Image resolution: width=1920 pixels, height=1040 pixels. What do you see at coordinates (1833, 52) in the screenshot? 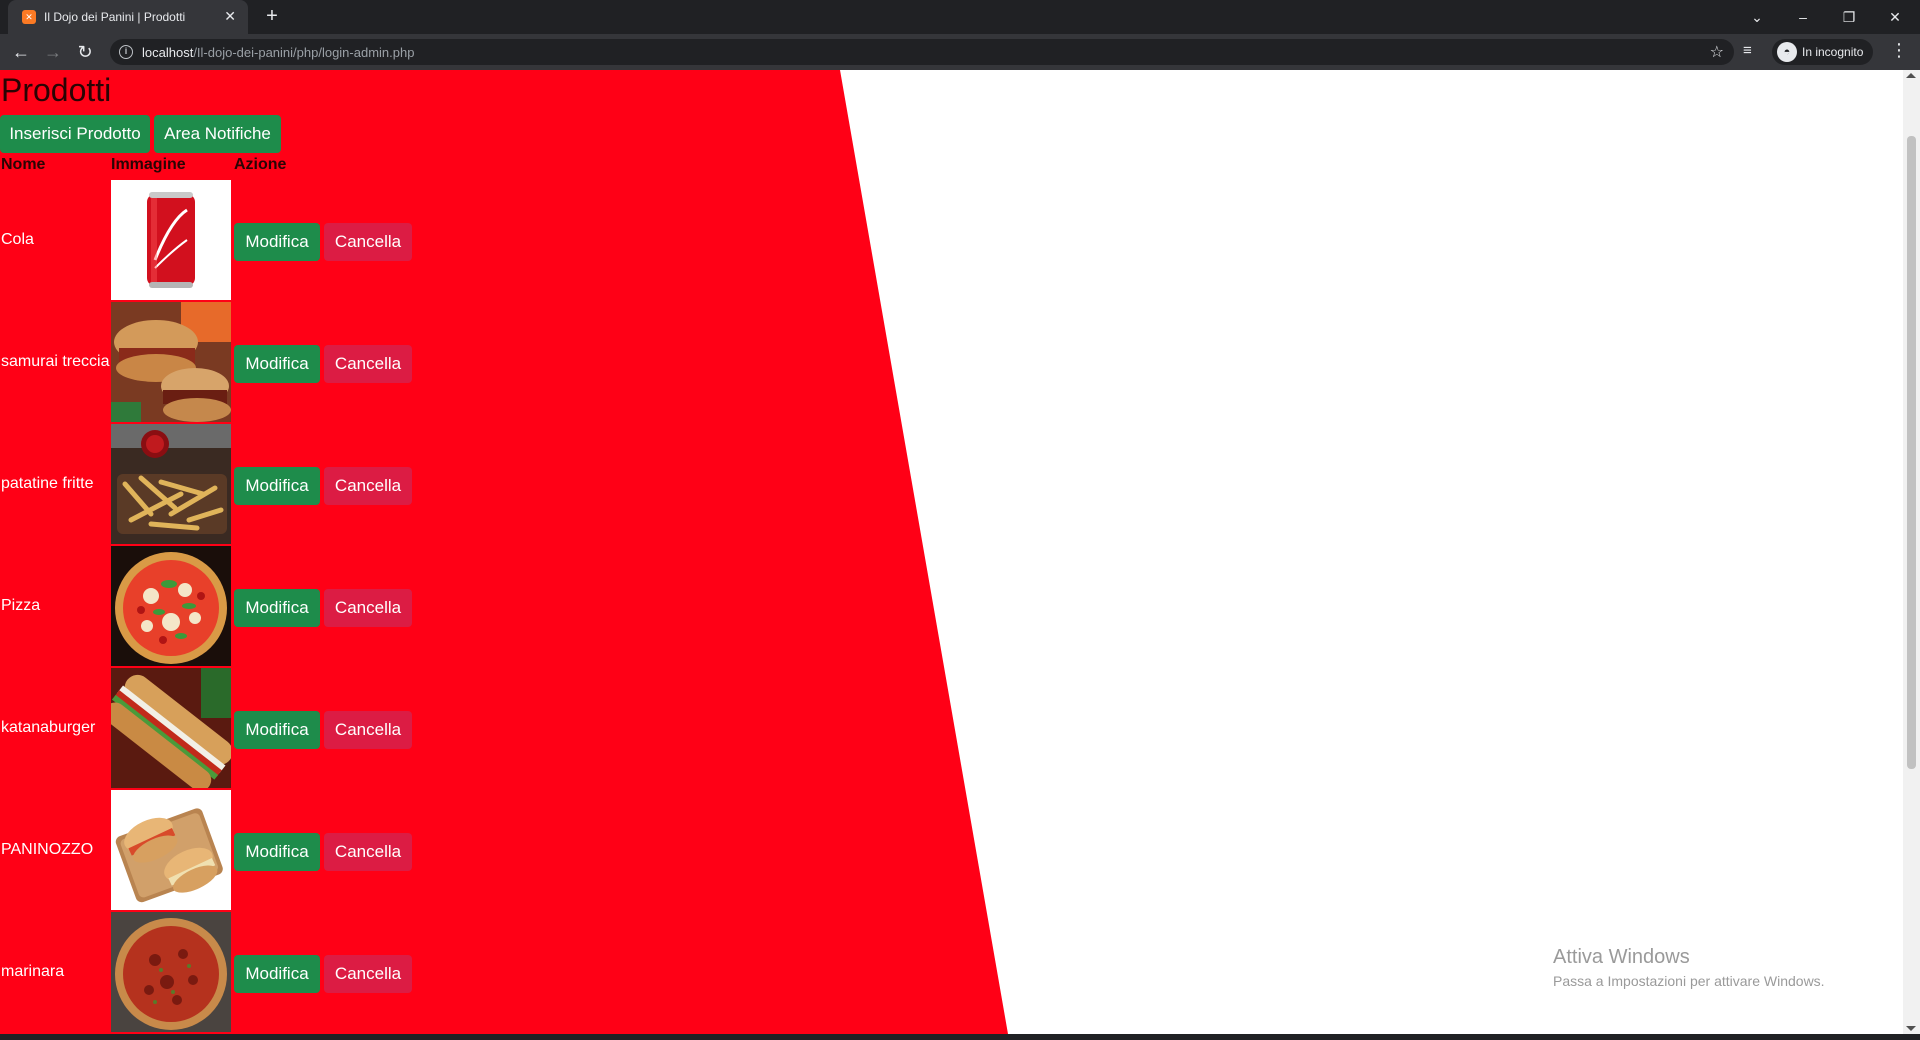
I see `incognito-label: In incognito` at bounding box center [1833, 52].